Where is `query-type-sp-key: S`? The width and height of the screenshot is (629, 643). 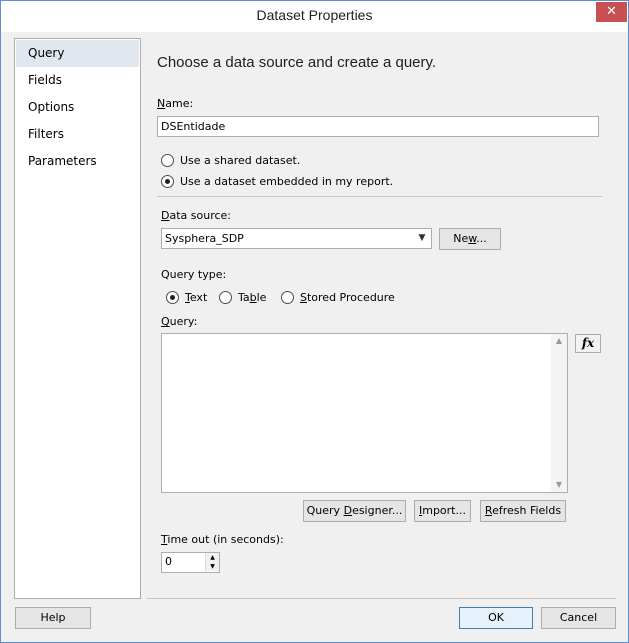 query-type-sp-key: S is located at coordinates (303, 297).